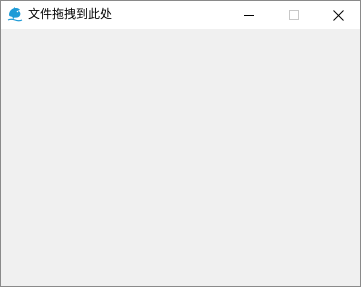 The image size is (361, 287). What do you see at coordinates (180, 15) in the screenshot?
I see `title-bar: 文件拖拽到此处` at bounding box center [180, 15].